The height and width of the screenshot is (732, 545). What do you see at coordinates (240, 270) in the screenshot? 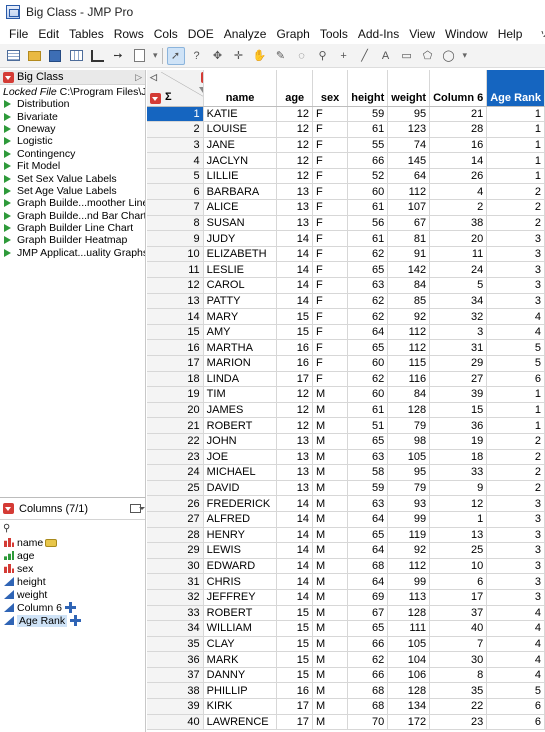
I see `cell-name: LESLIE` at bounding box center [240, 270].